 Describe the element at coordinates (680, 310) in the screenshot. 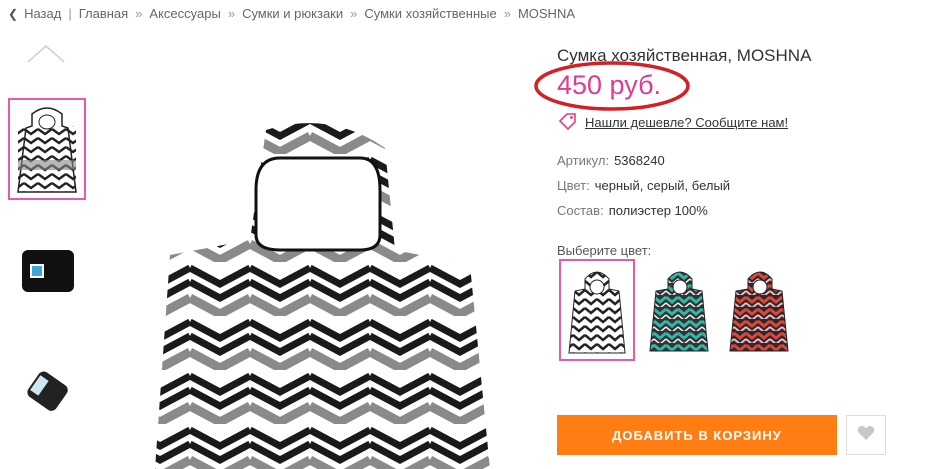

I see `color-swatch-turquoise` at that location.